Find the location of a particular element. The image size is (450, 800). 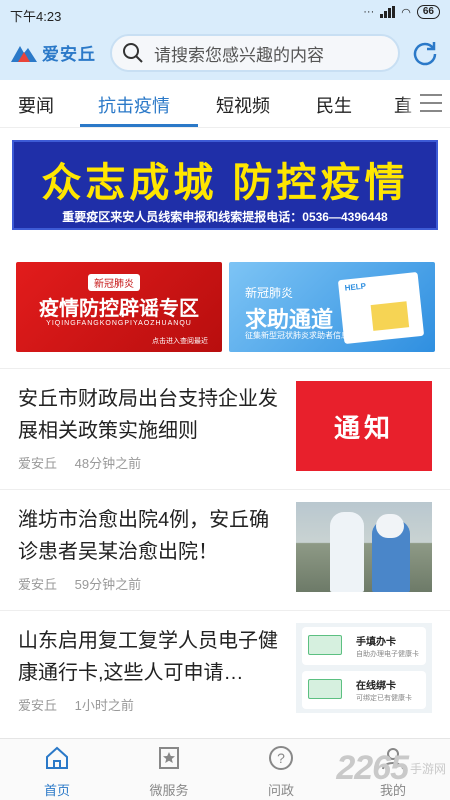

news-time: 48分钟之前 is located at coordinates (108, 463).